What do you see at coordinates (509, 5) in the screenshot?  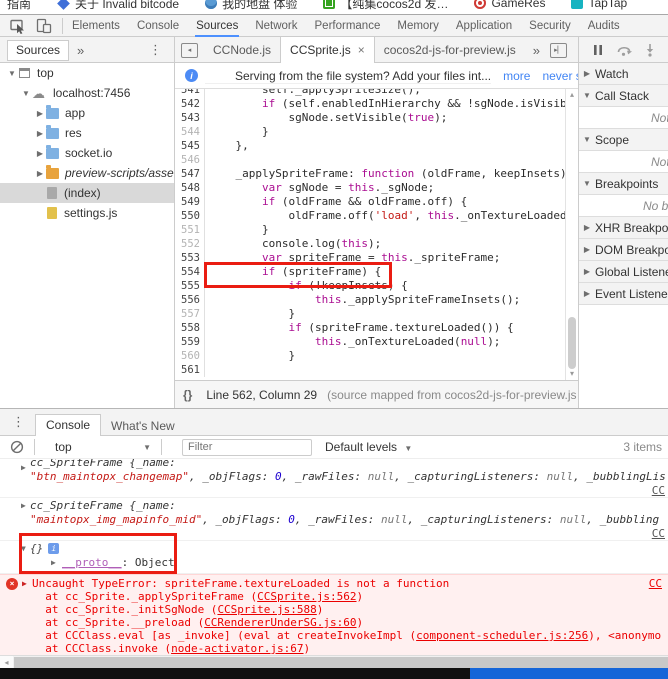 I see `bookmark-item: GameRes` at bounding box center [509, 5].